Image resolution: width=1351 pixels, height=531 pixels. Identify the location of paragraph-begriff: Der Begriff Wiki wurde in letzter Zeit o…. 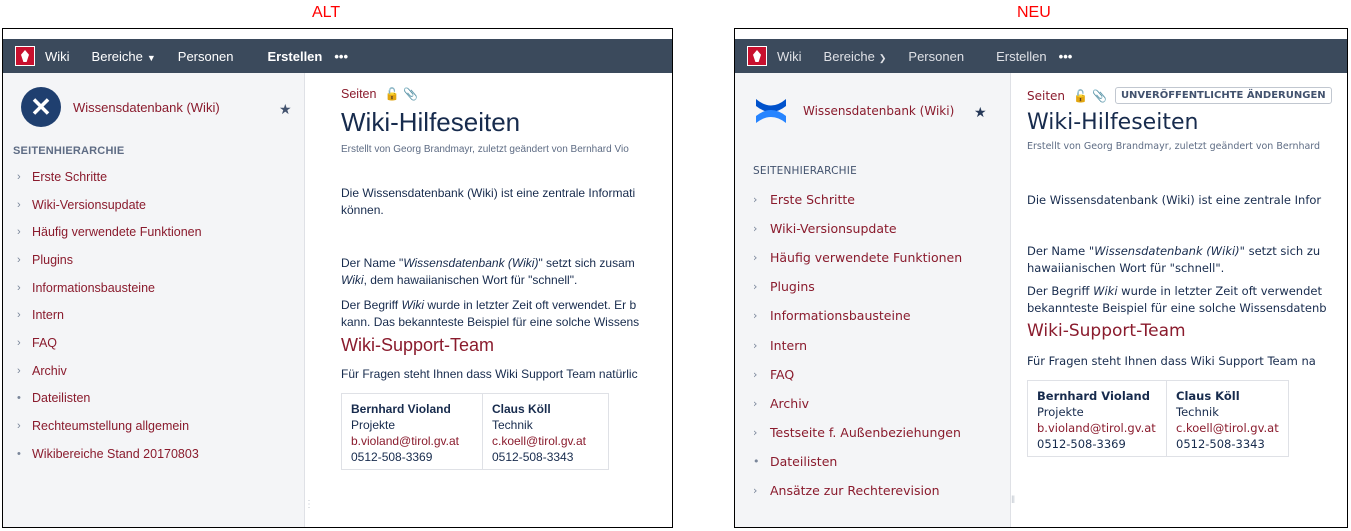
(506, 314).